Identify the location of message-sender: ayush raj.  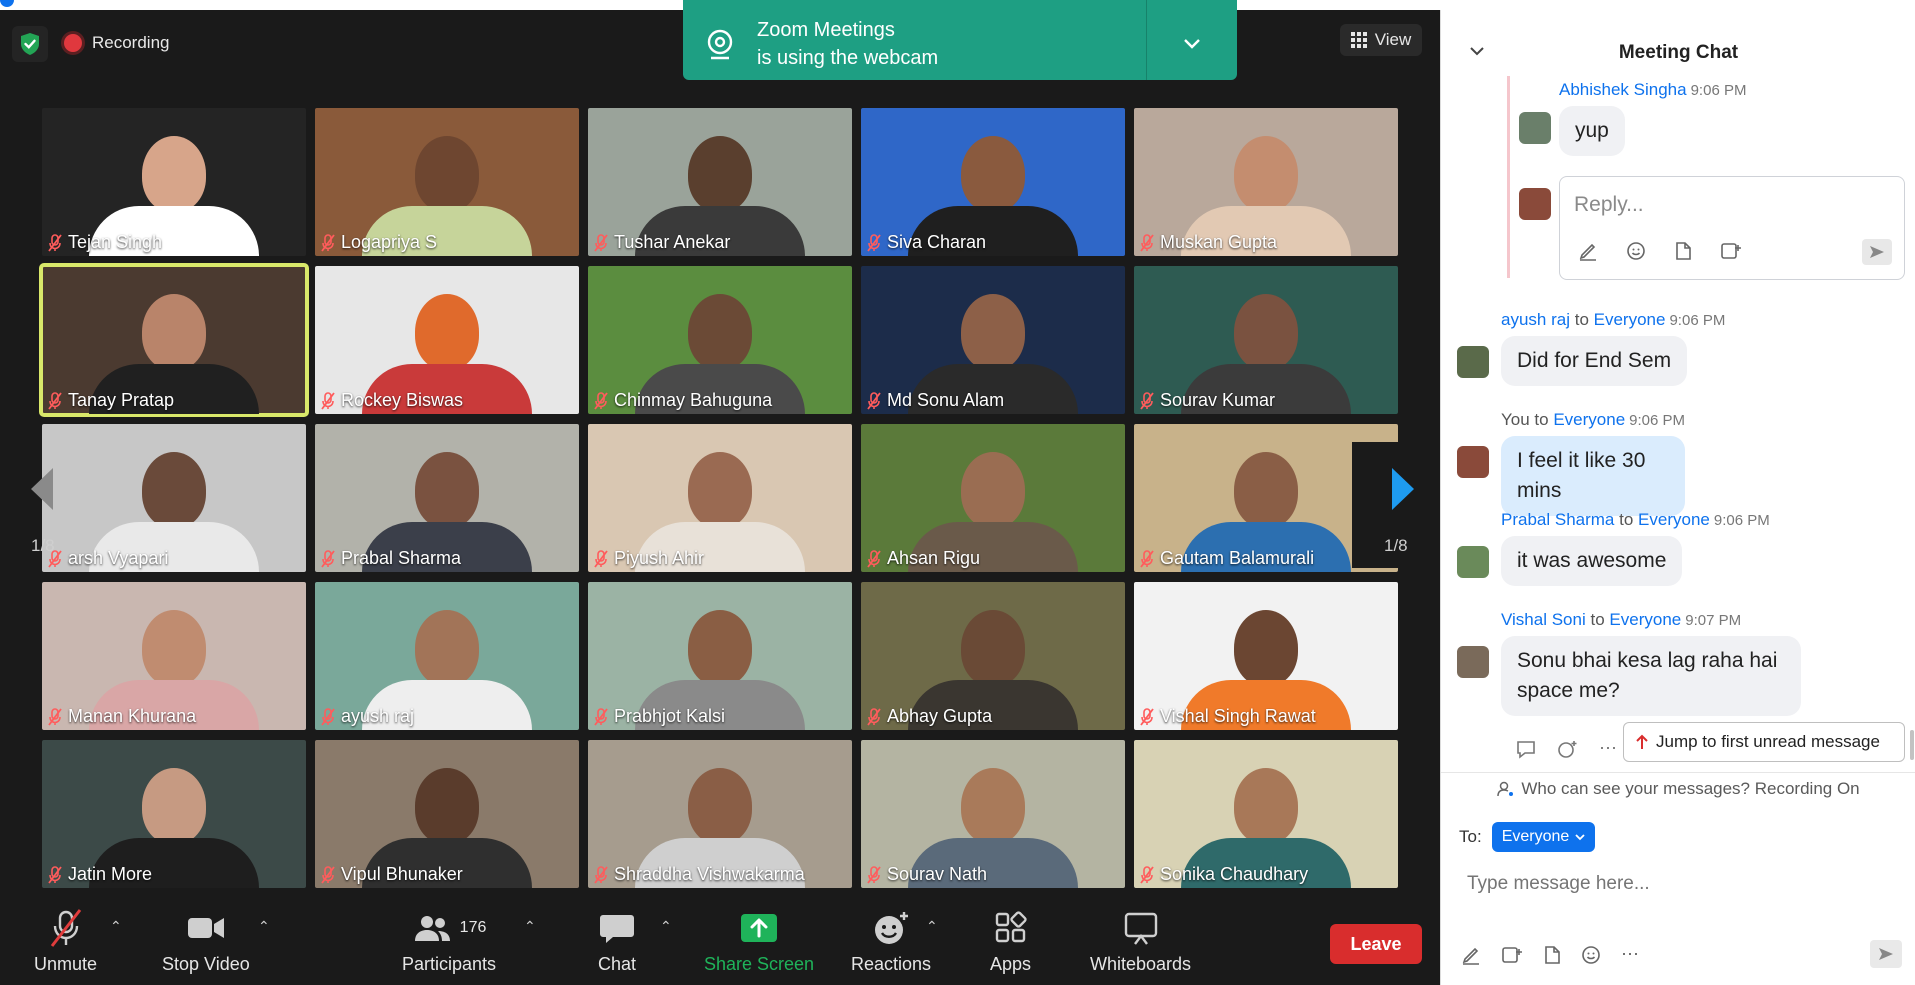
(1535, 319).